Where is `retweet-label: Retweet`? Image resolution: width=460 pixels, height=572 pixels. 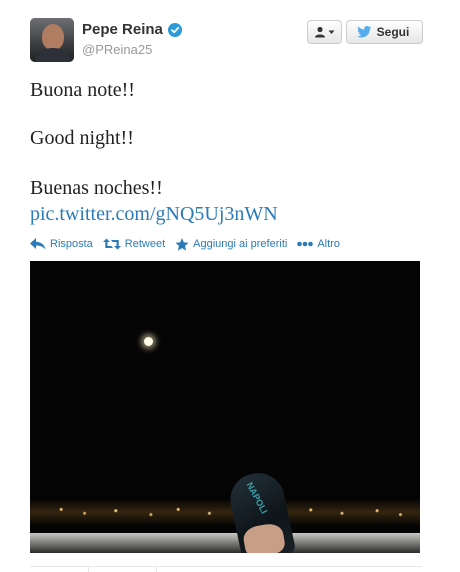
retweet-label: Retweet is located at coordinates (145, 244).